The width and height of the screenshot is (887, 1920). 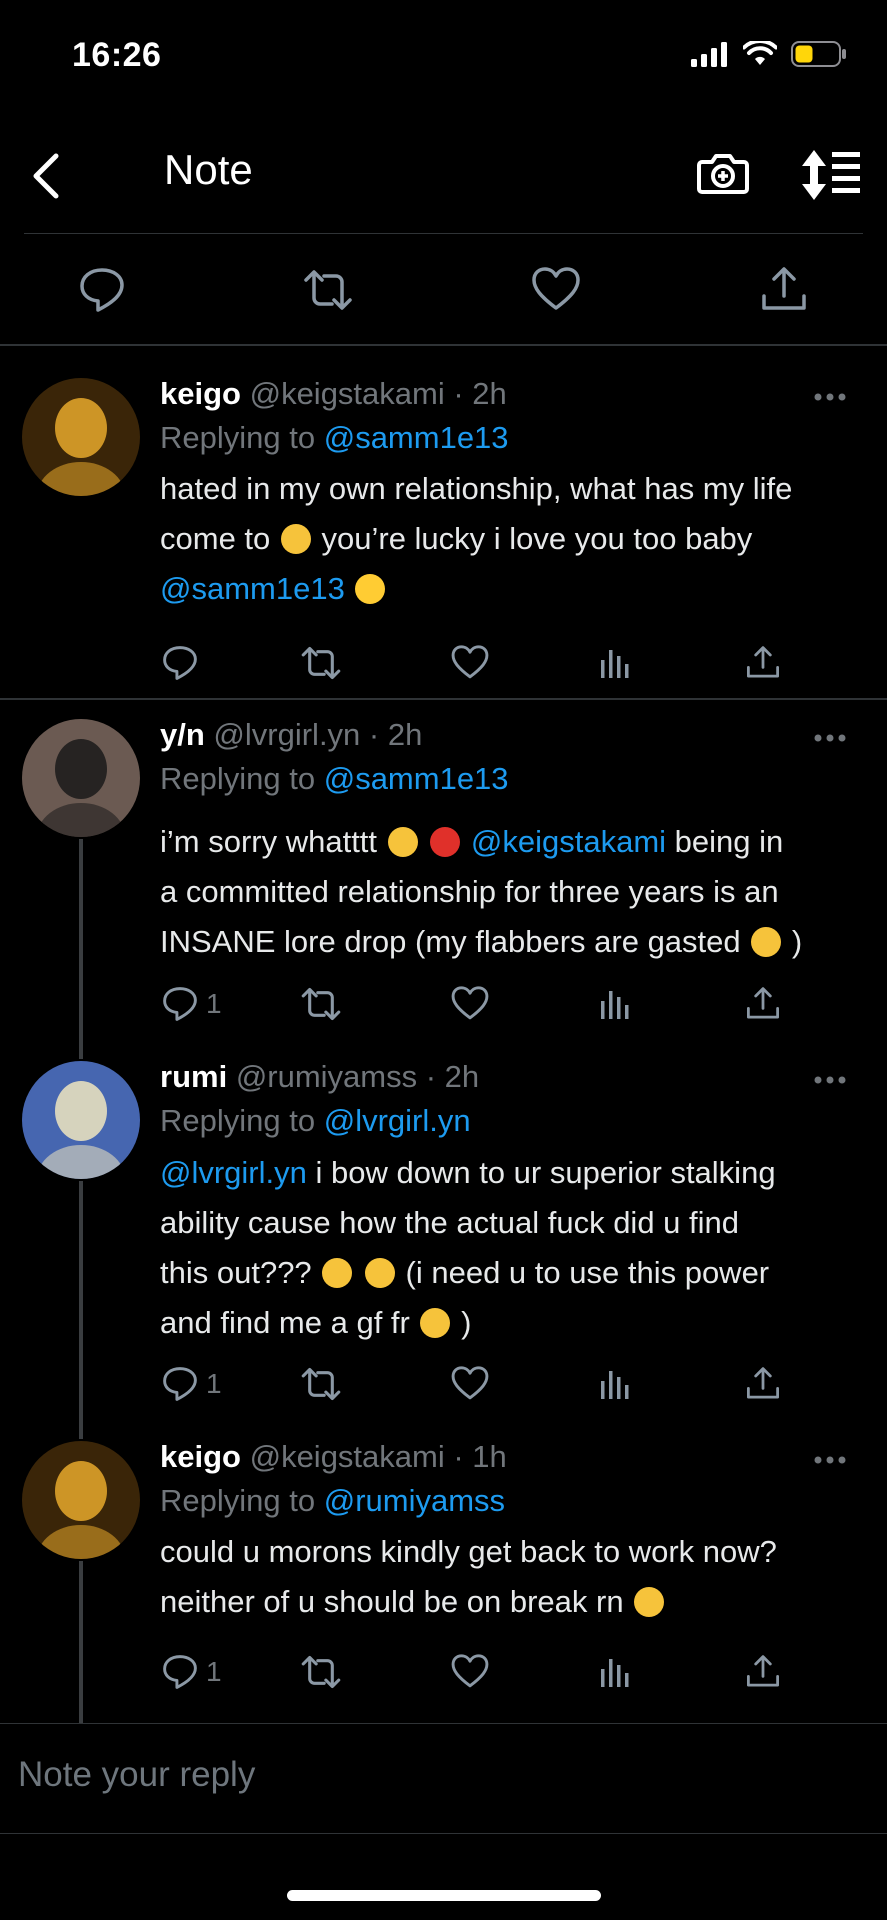 What do you see at coordinates (510, 589) in the screenshot?
I see `tweet-text-line: @samm1e13` at bounding box center [510, 589].